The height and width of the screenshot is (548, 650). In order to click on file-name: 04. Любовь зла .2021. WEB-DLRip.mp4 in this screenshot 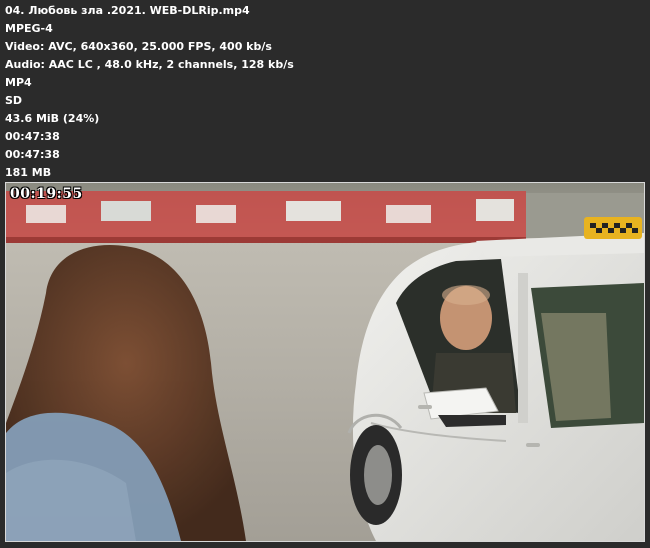, I will do `click(127, 10)`.